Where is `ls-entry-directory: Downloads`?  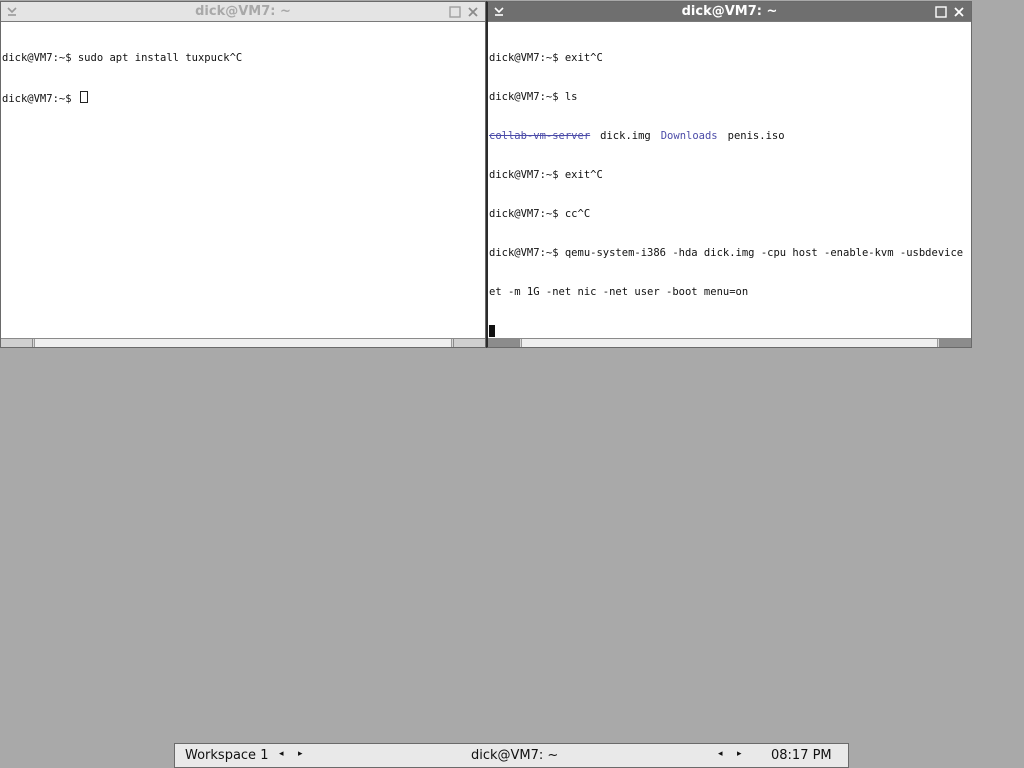
ls-entry-directory: Downloads is located at coordinates (689, 136).